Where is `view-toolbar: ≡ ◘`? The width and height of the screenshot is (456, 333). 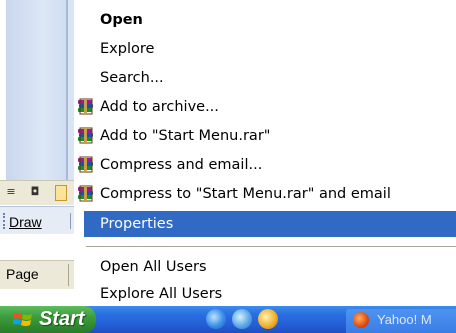 view-toolbar: ≡ ◘ is located at coordinates (37, 192).